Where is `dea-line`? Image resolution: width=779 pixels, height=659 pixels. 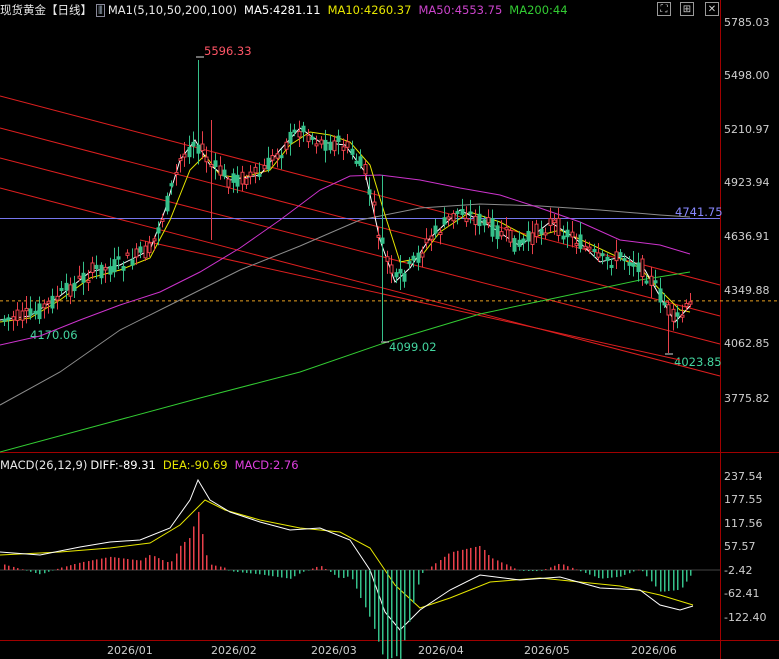
dea-line is located at coordinates (347, 554).